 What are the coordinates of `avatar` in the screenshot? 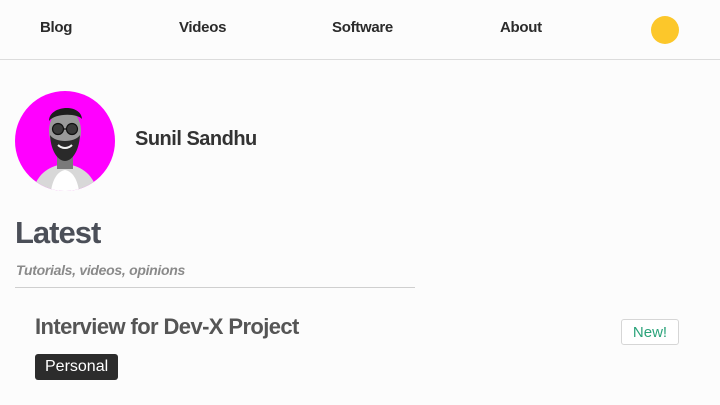 It's located at (65, 141).